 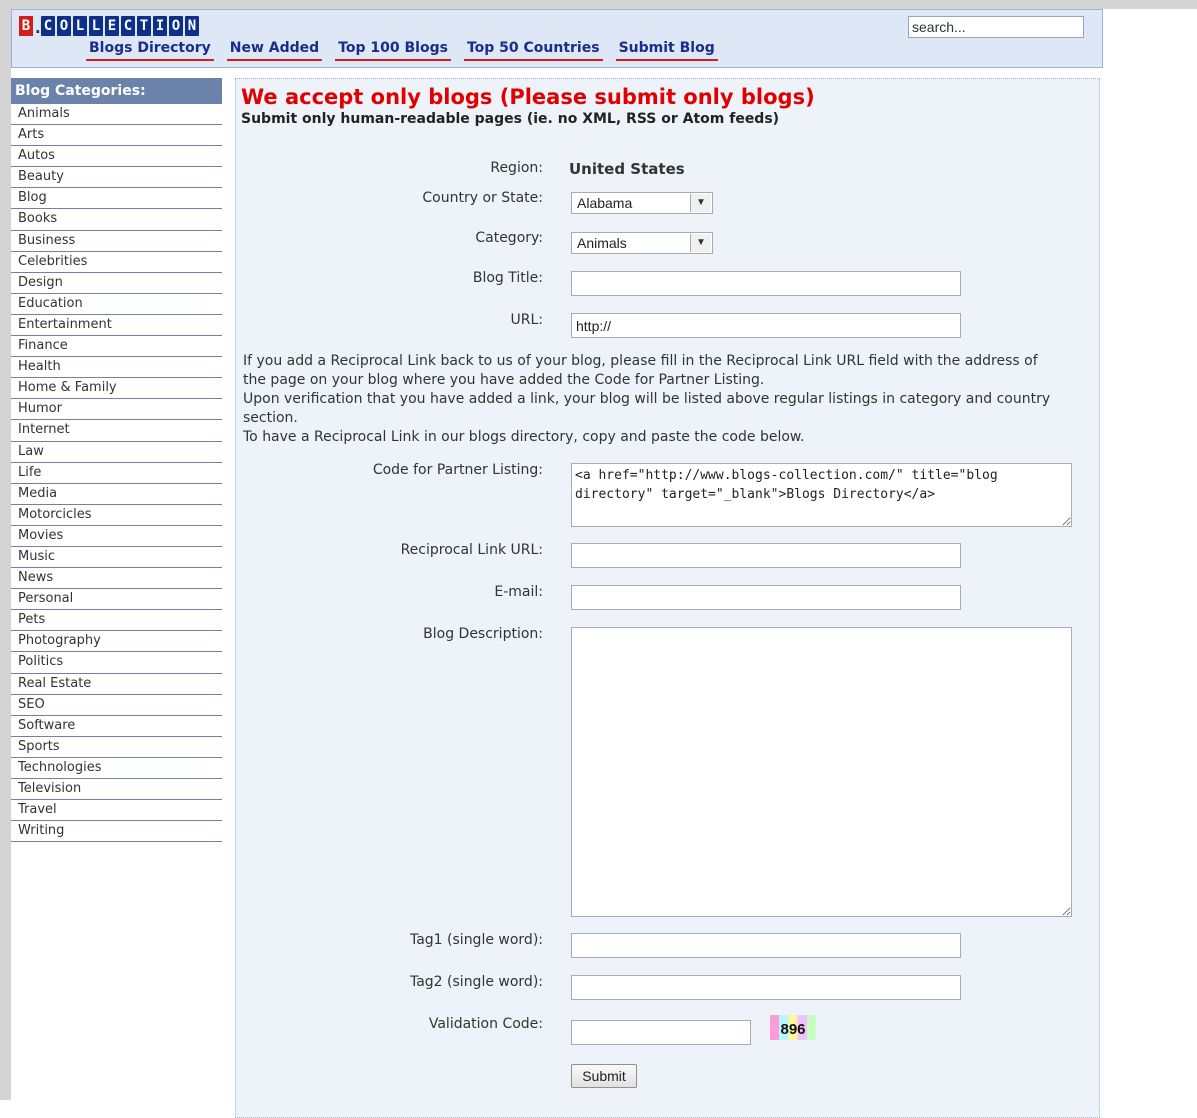 What do you see at coordinates (661, 1032) in the screenshot?
I see `validation-code-input` at bounding box center [661, 1032].